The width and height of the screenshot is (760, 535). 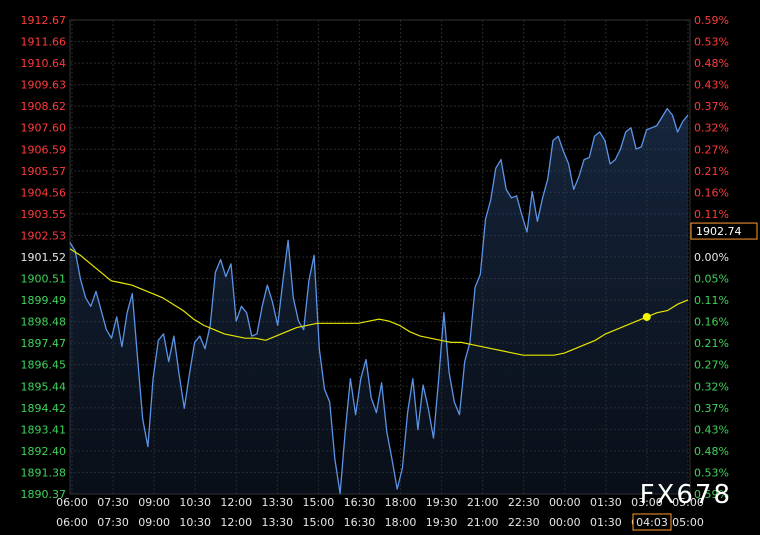 I want to click on x-tick-label: 10:30, so click(x=195, y=502).